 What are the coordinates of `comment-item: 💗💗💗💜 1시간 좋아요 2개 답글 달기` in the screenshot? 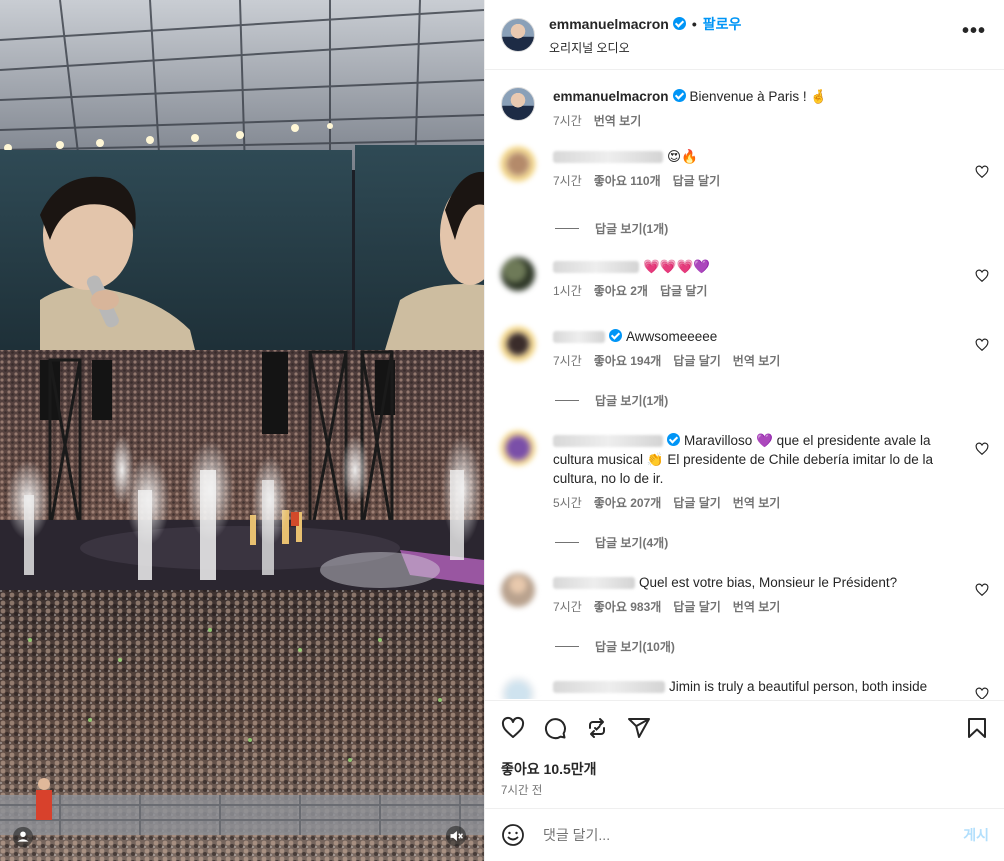 It's located at (745, 278).